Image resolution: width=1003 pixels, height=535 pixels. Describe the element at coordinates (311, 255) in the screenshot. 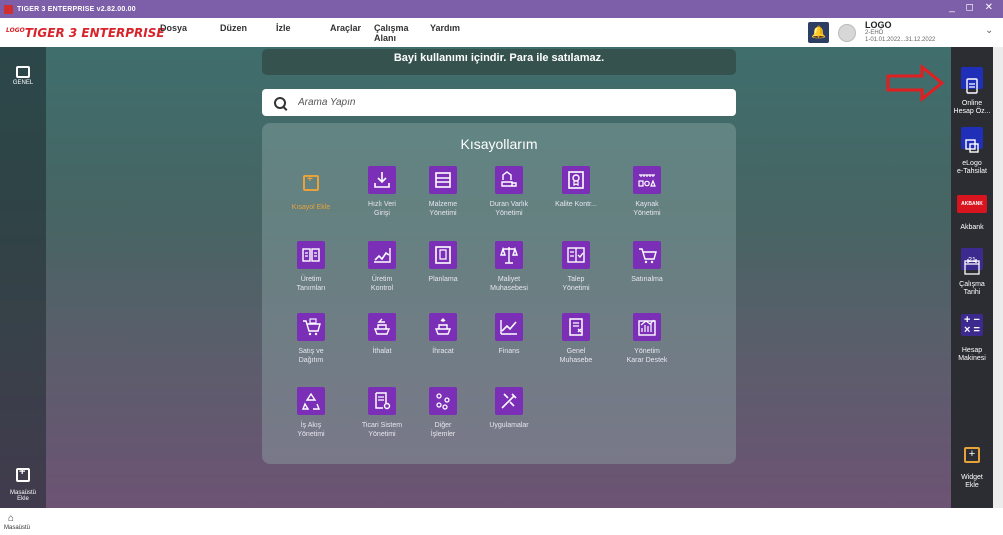

I see `production-def-icon` at that location.